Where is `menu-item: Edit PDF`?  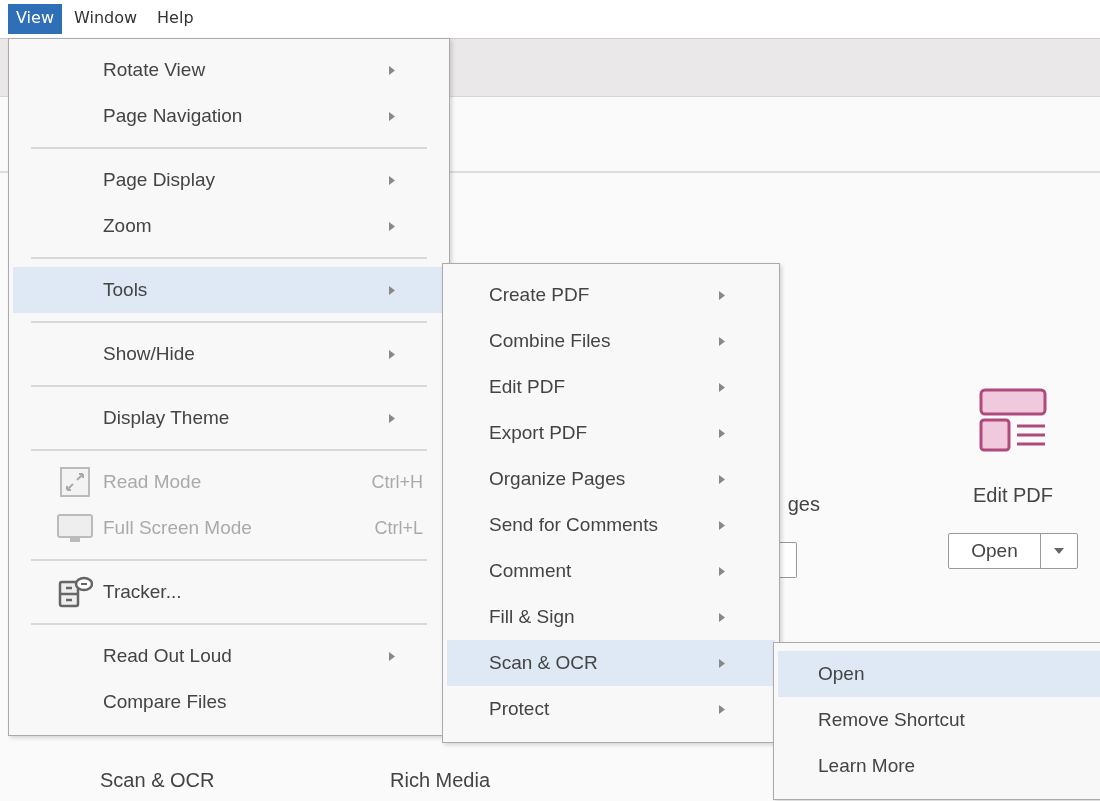 menu-item: Edit PDF is located at coordinates (611, 387).